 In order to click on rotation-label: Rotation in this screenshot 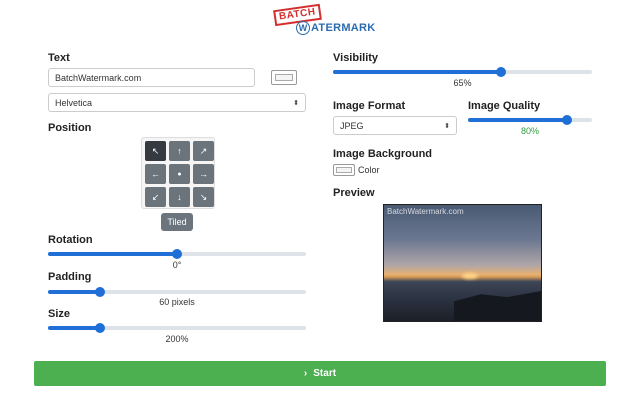, I will do `click(70, 240)`.